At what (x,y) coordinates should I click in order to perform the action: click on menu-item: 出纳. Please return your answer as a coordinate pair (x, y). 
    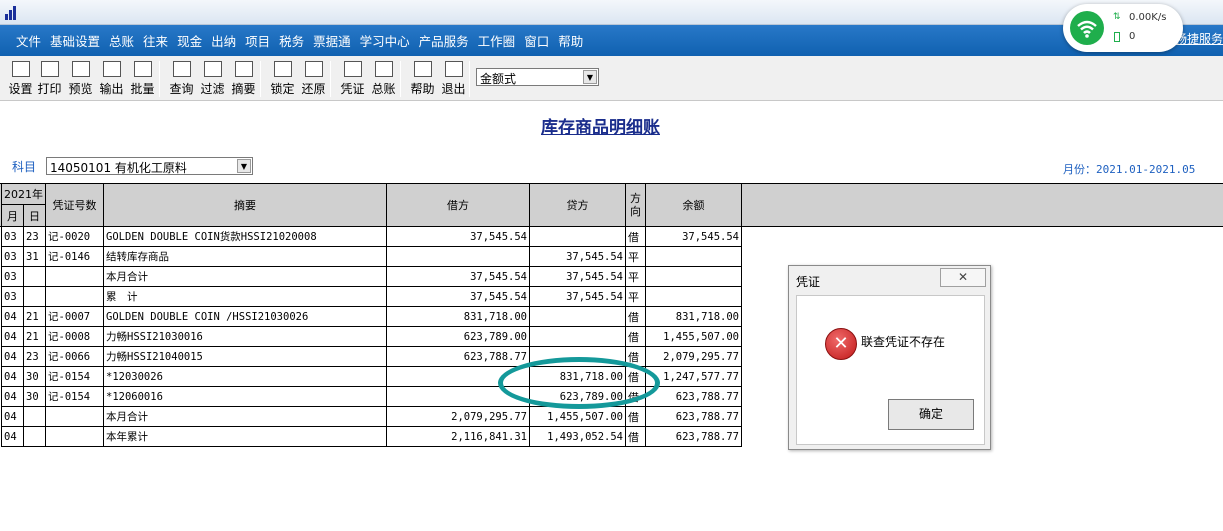
    Looking at the image, I should click on (223, 40).